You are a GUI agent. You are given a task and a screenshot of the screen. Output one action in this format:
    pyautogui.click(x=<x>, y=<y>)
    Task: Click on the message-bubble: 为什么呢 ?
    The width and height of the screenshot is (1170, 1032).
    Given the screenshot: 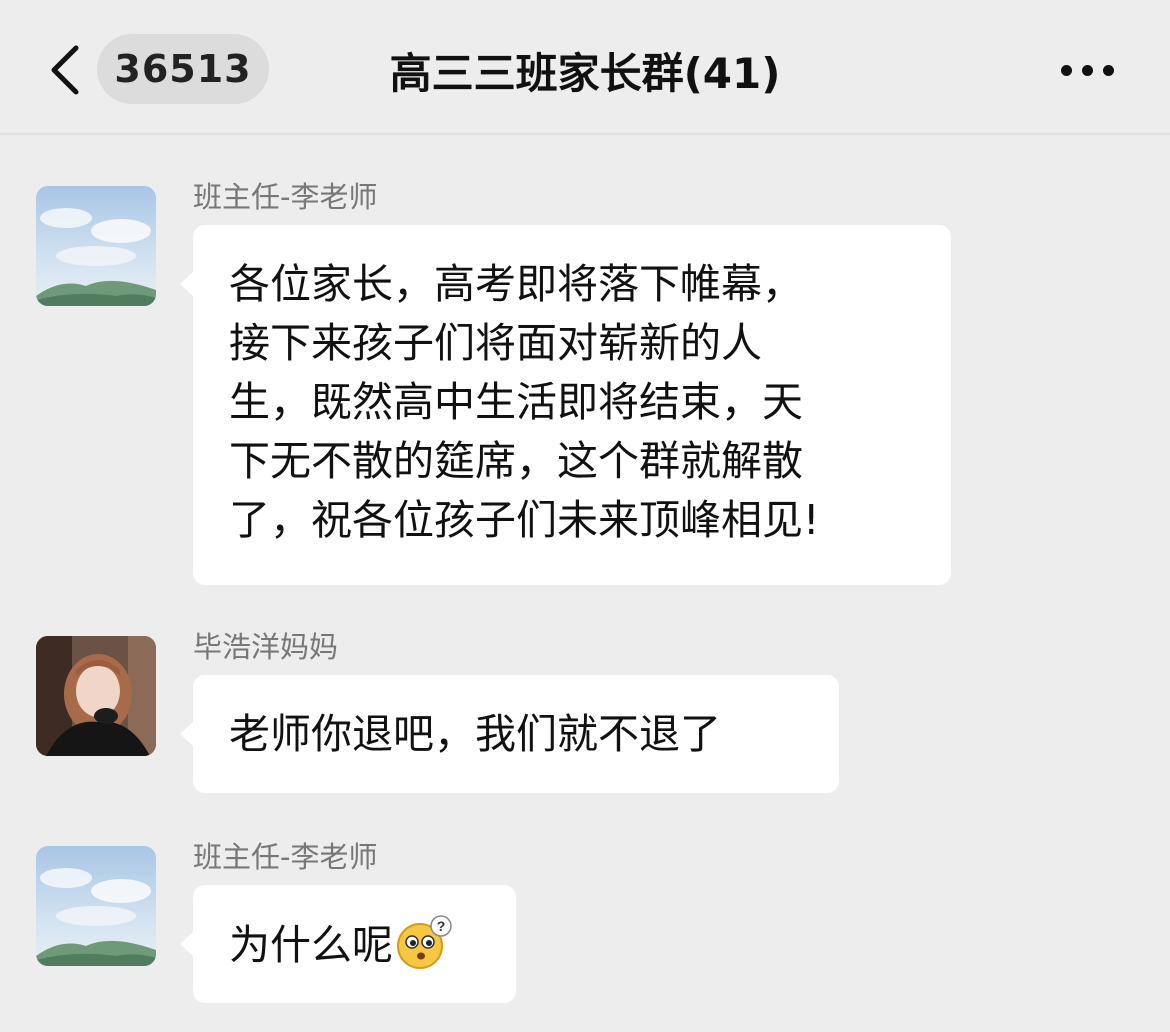 What is the action you would take?
    pyautogui.click(x=348, y=944)
    